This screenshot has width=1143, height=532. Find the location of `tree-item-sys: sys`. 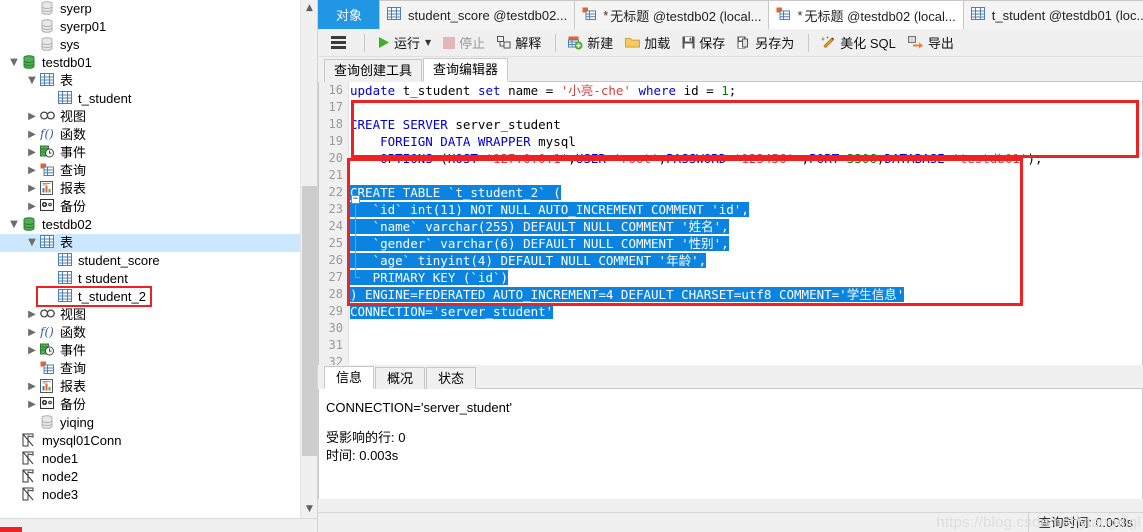

tree-item-sys: sys is located at coordinates (158, 45).